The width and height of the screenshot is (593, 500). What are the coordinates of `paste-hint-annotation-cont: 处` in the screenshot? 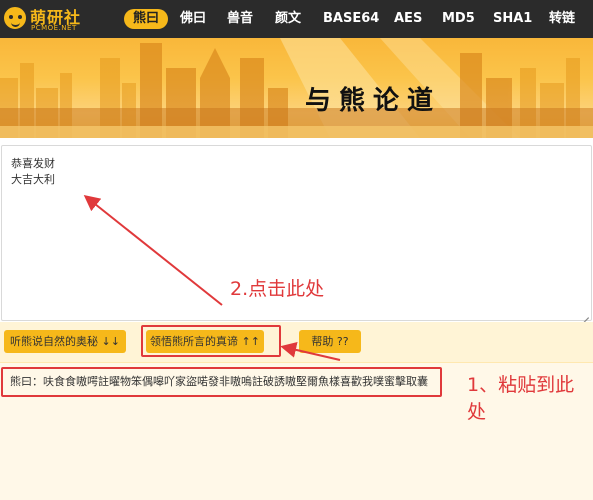 It's located at (477, 412).